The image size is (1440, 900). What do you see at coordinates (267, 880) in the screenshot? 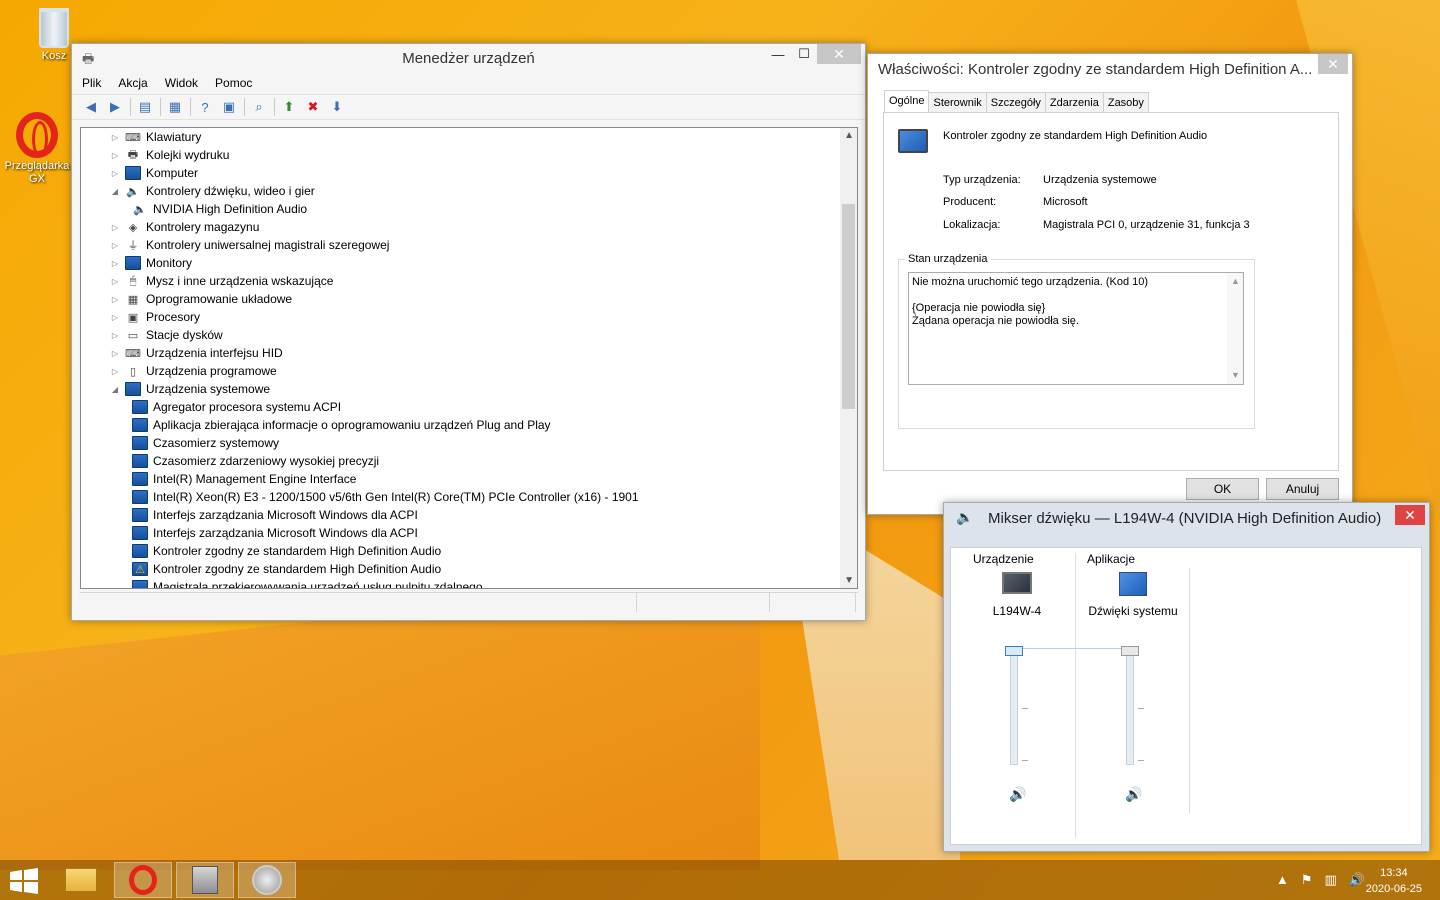
I see `taskbar-volume-mixer` at bounding box center [267, 880].